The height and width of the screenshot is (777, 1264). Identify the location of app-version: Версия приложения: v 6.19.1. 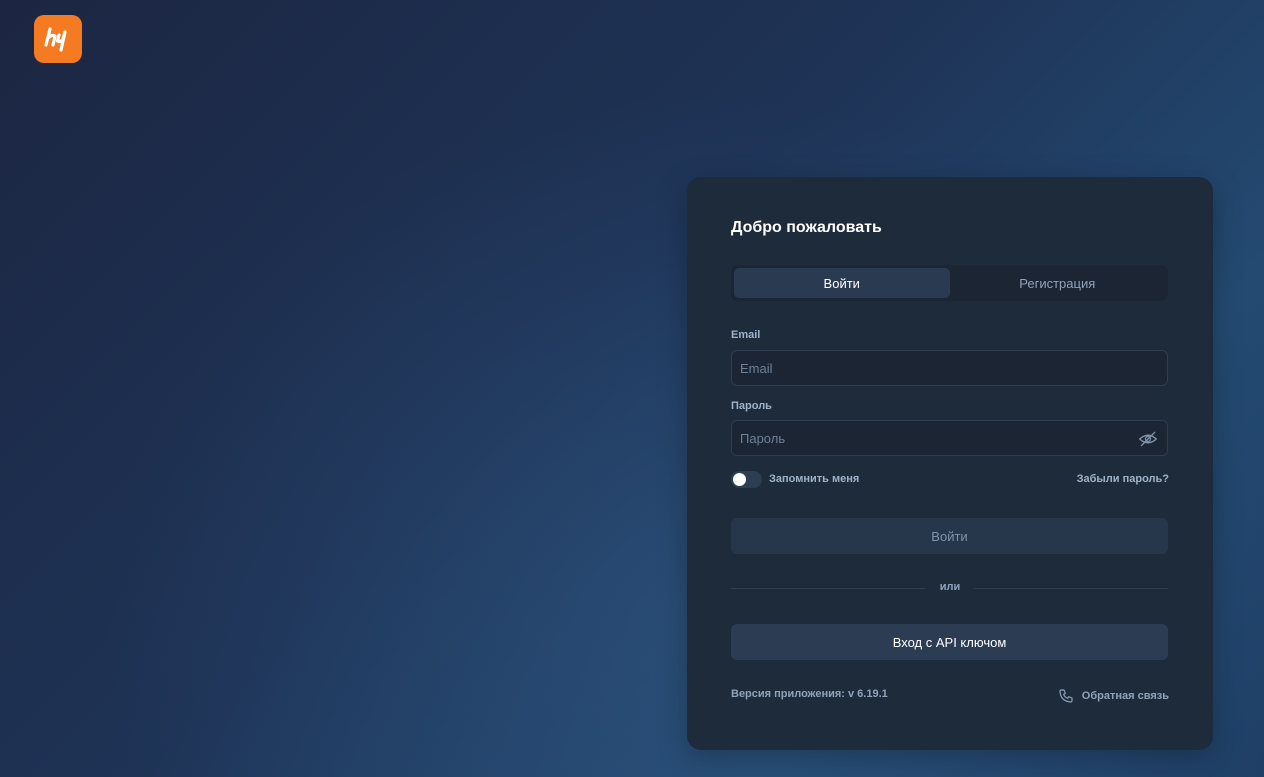
(809, 694).